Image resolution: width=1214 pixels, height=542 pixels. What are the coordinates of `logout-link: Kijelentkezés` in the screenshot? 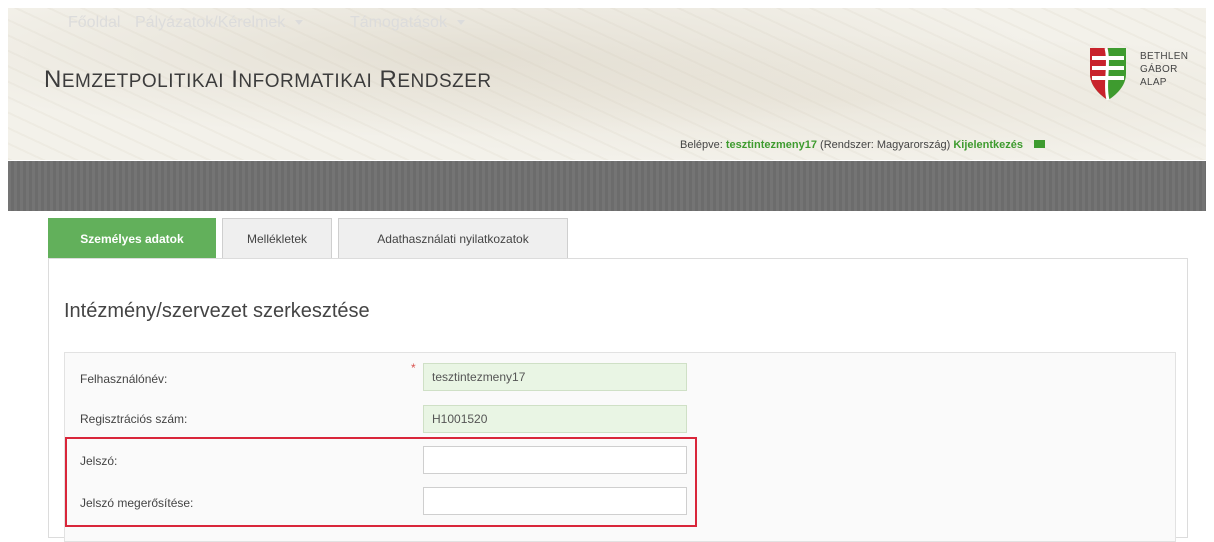 It's located at (988, 145).